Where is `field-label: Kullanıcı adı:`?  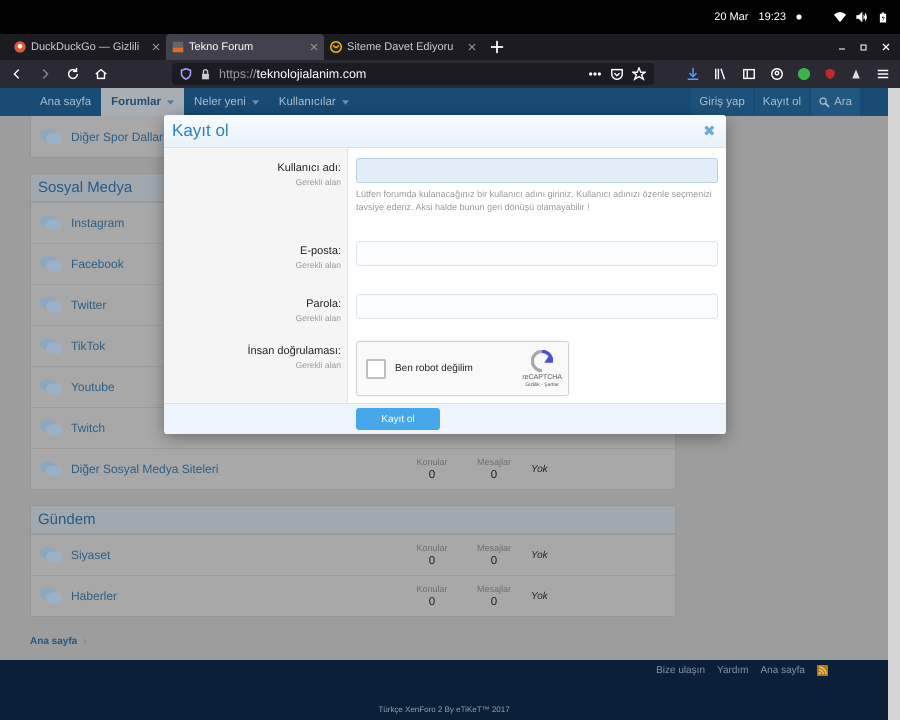 field-label: Kullanıcı adı: is located at coordinates (309, 168).